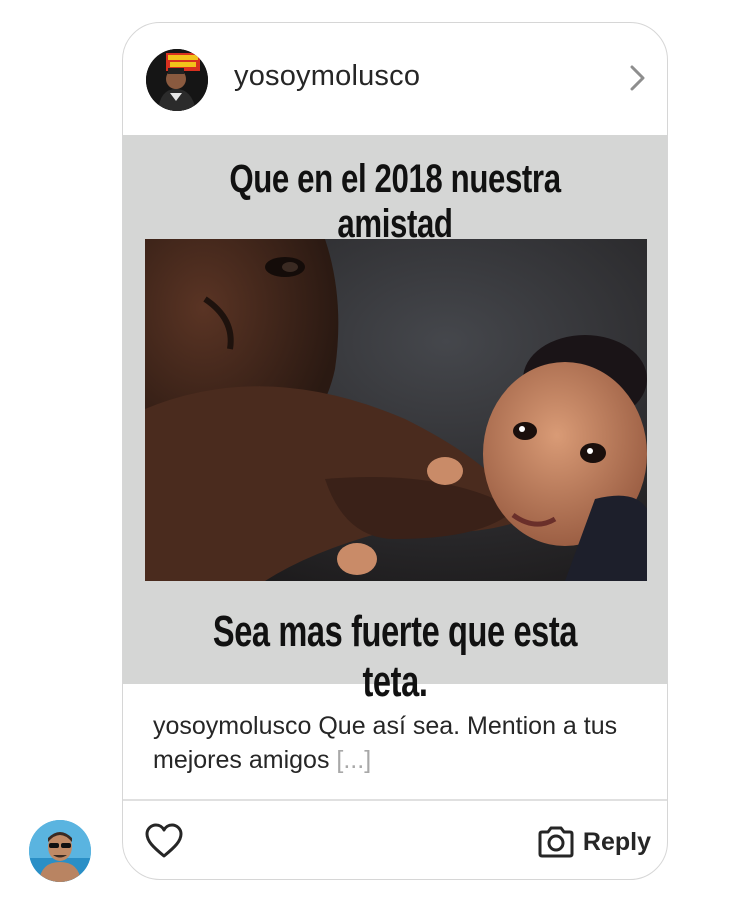 The height and width of the screenshot is (917, 748). I want to click on reply-button: Reply, so click(594, 842).